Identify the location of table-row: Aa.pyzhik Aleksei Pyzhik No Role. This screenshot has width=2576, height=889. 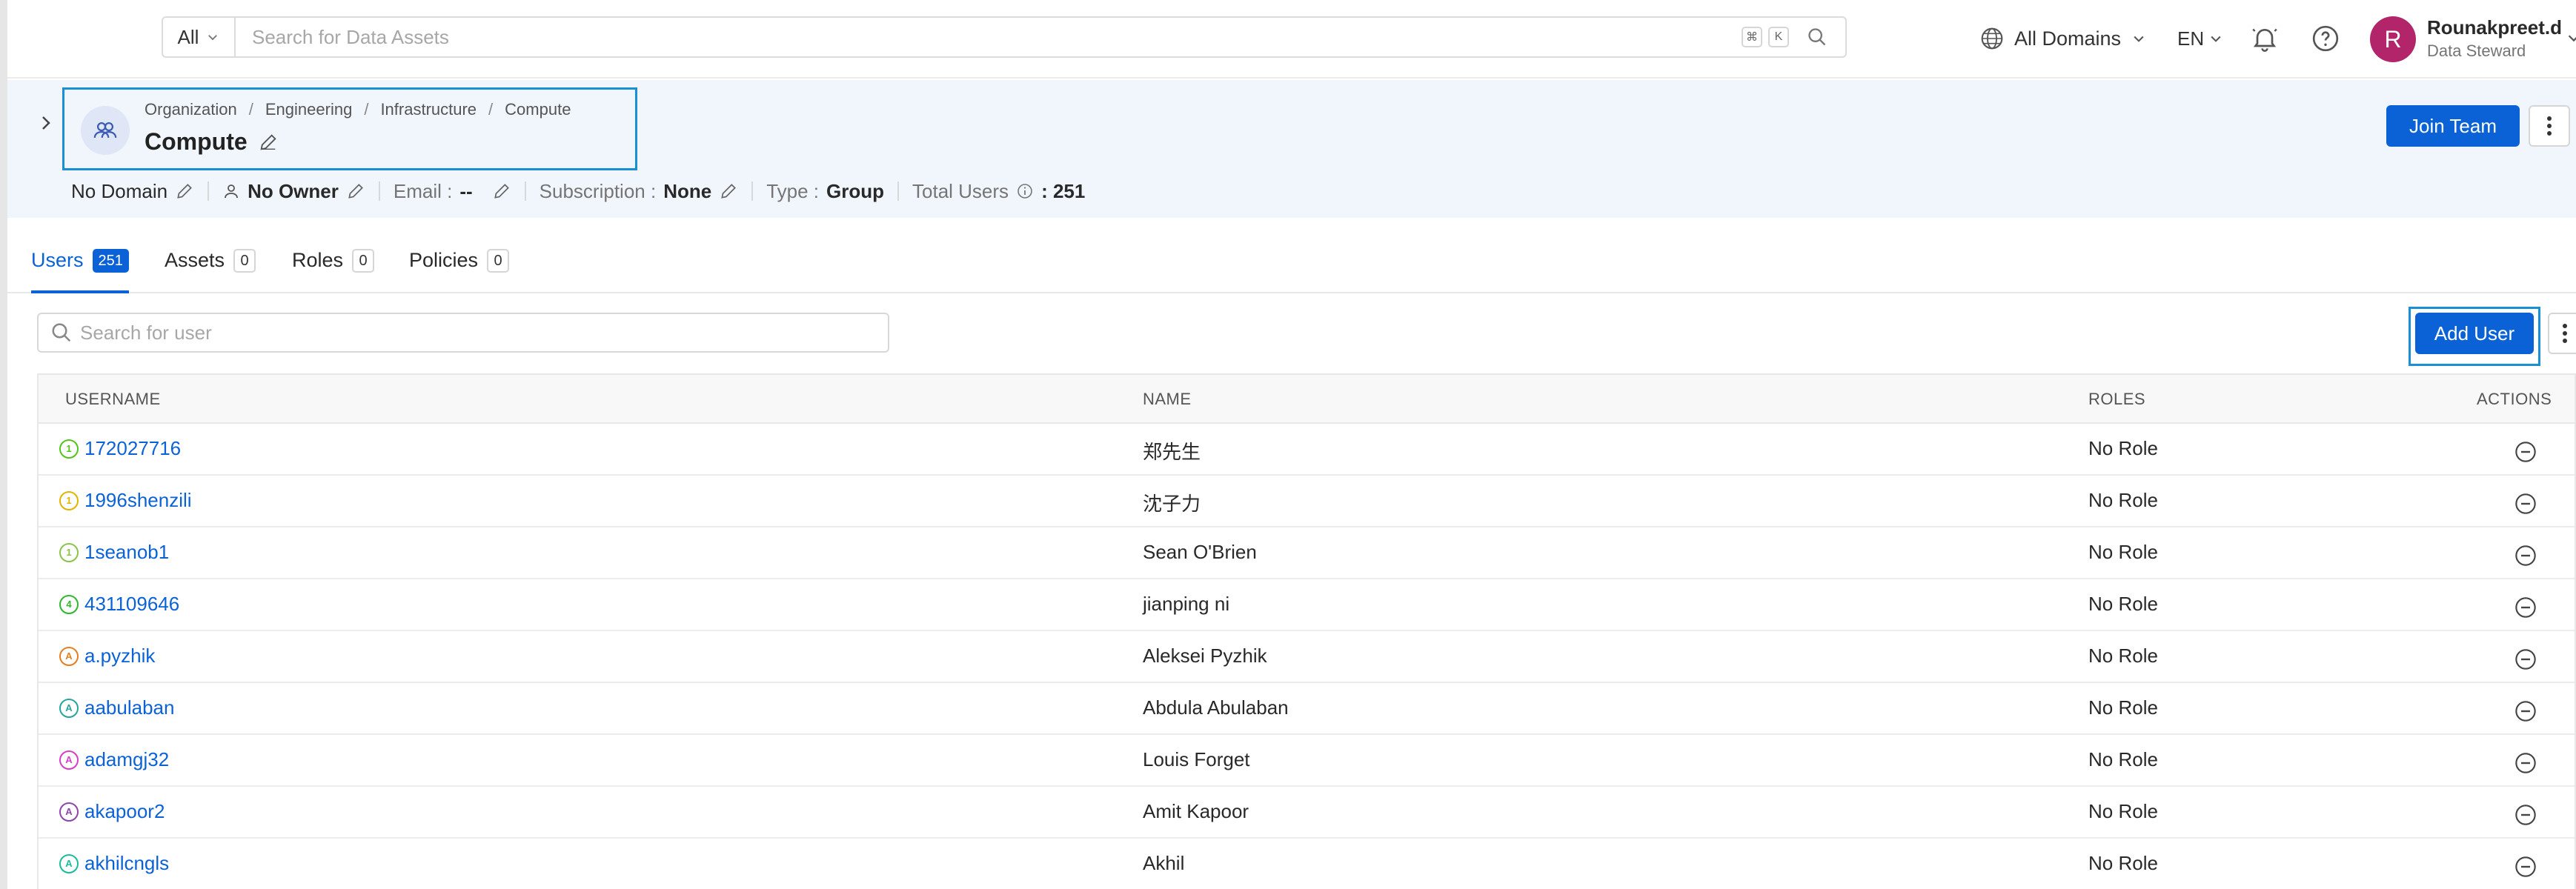
(1307, 657).